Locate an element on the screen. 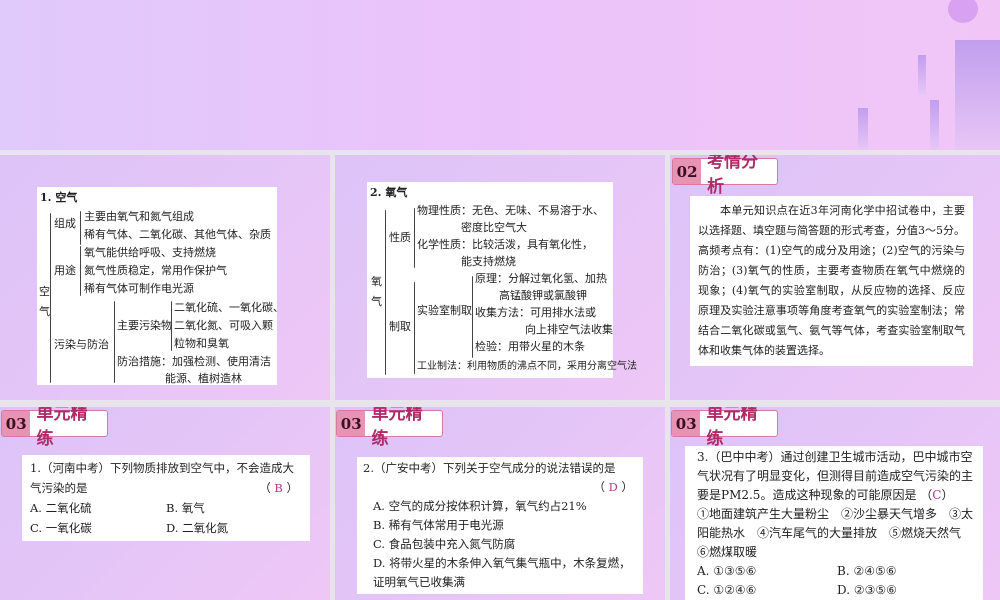 The width and height of the screenshot is (1000, 600). tree-item: 向上排空气法收集 is located at coordinates (569, 329).